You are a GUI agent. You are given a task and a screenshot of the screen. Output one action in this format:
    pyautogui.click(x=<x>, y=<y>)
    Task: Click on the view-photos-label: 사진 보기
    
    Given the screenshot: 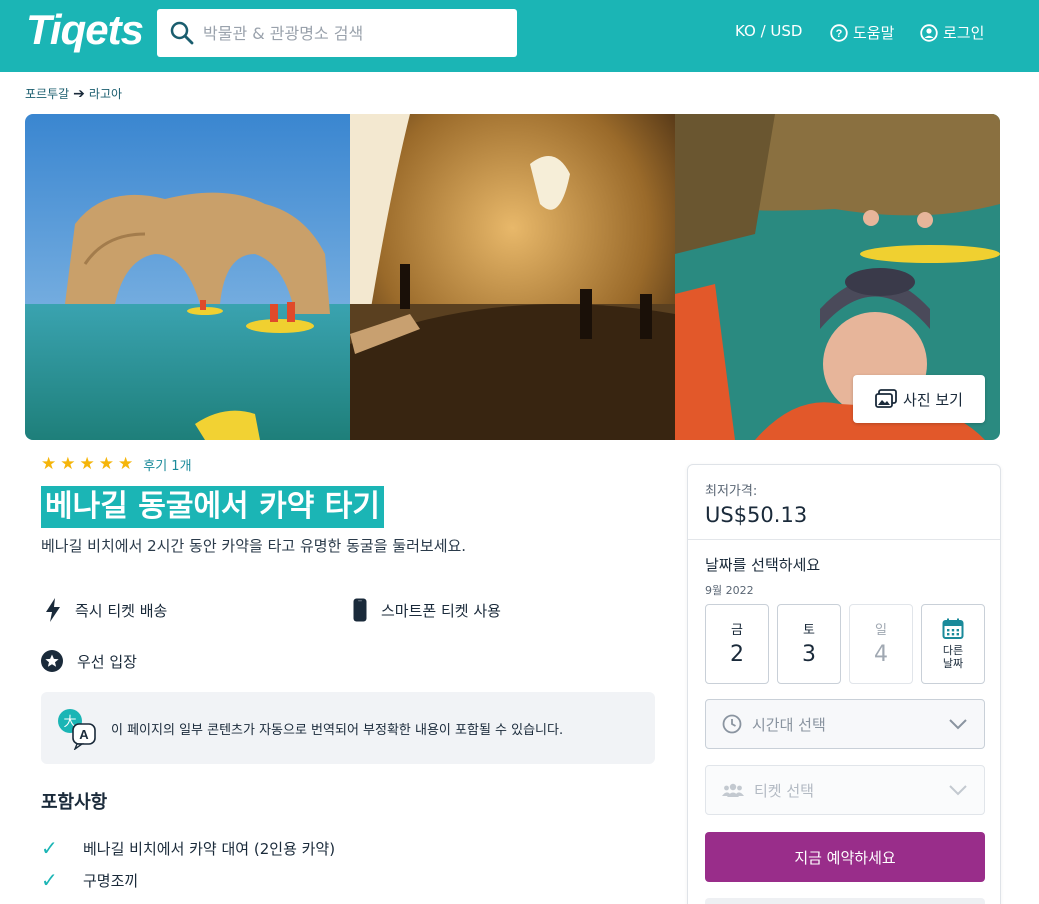 What is the action you would take?
    pyautogui.click(x=933, y=399)
    